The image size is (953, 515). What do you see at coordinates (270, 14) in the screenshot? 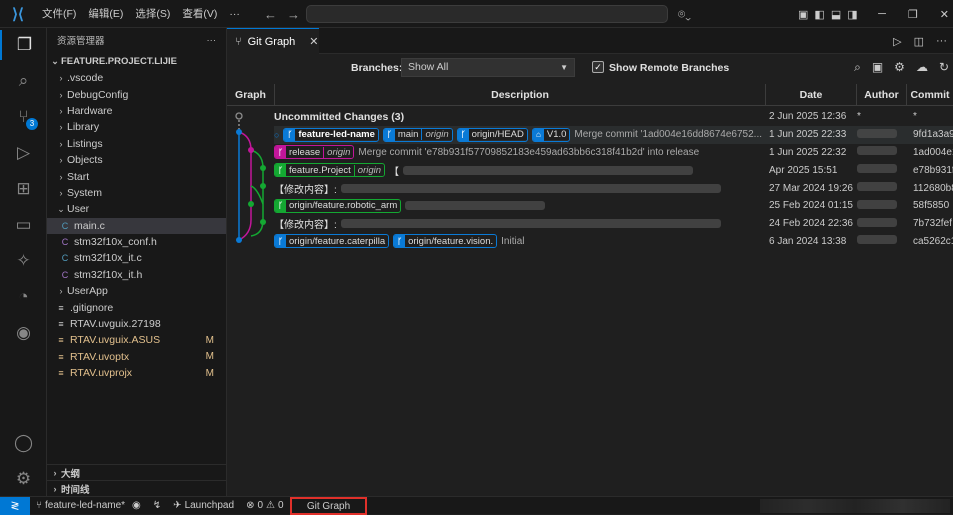
I see `back-arrow-icon: ←` at bounding box center [270, 14].